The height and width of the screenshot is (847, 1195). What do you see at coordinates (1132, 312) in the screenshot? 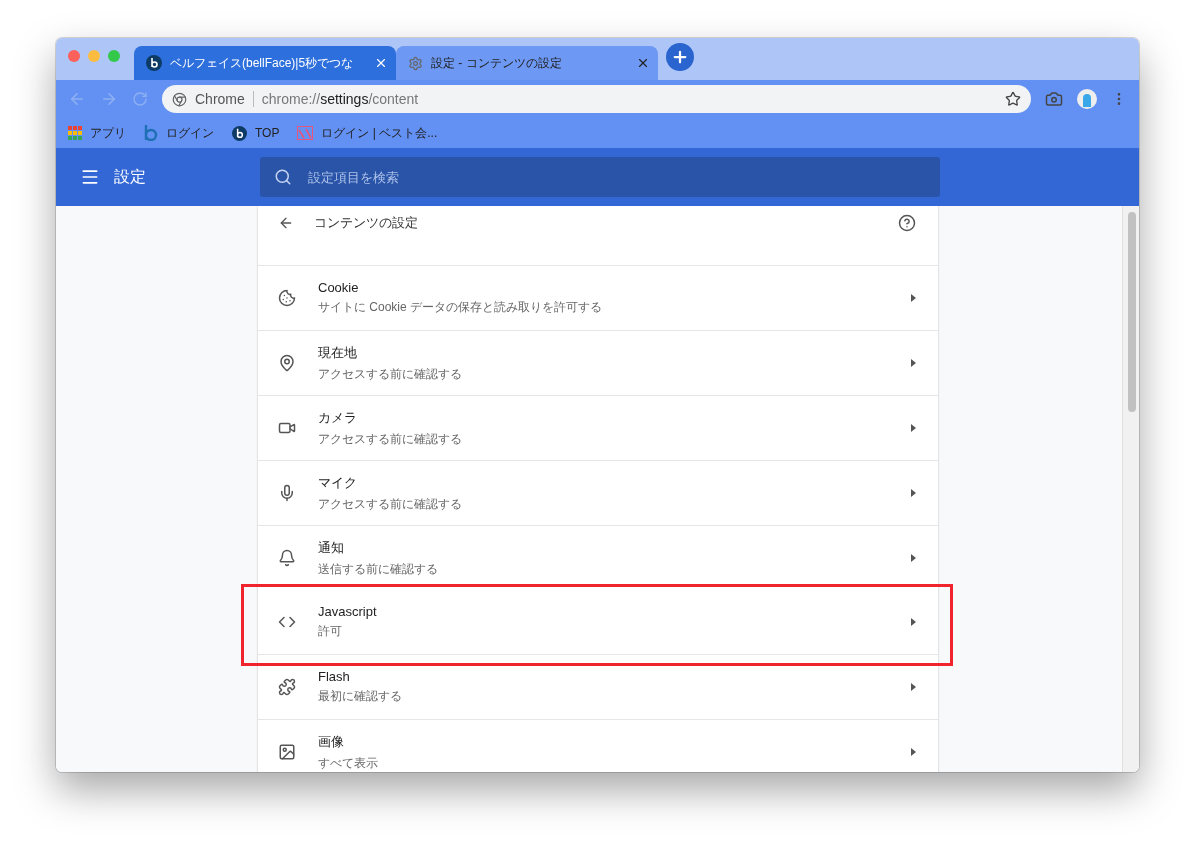
I see `scrollbar-thumb` at bounding box center [1132, 312].